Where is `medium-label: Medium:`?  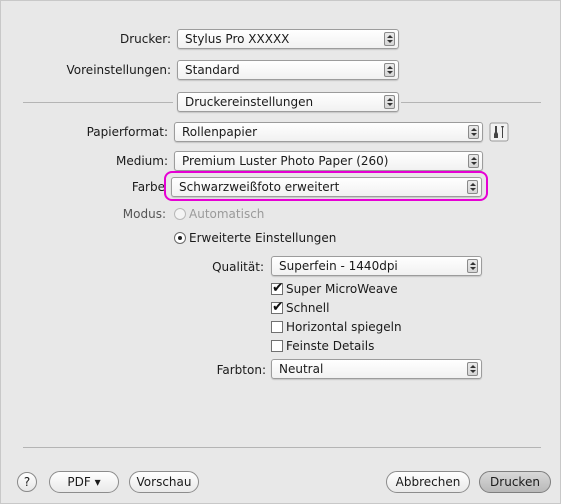 medium-label: Medium: is located at coordinates (141, 161).